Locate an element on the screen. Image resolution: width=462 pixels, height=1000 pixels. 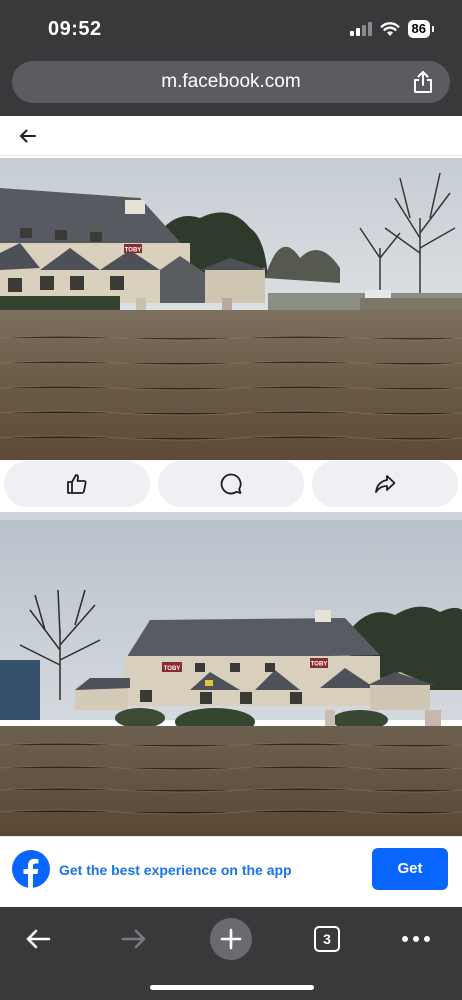
status-bar: 09:52 86 is located at coordinates (231, 28).